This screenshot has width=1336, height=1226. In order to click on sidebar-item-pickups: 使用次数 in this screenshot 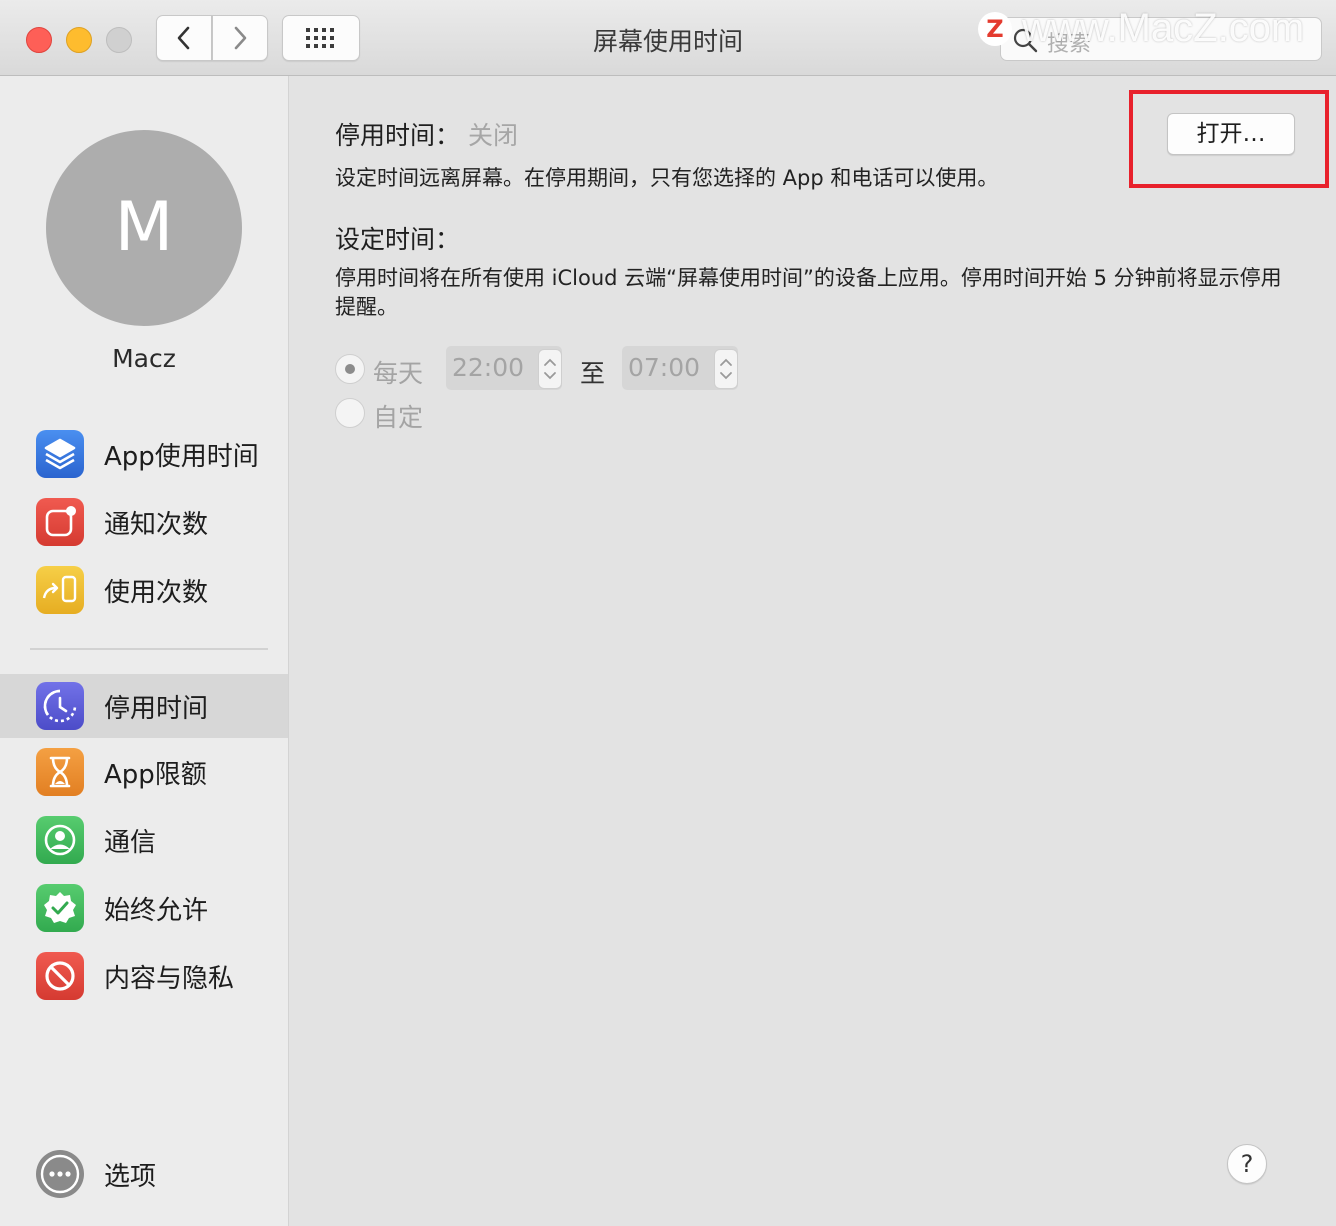, I will do `click(144, 590)`.